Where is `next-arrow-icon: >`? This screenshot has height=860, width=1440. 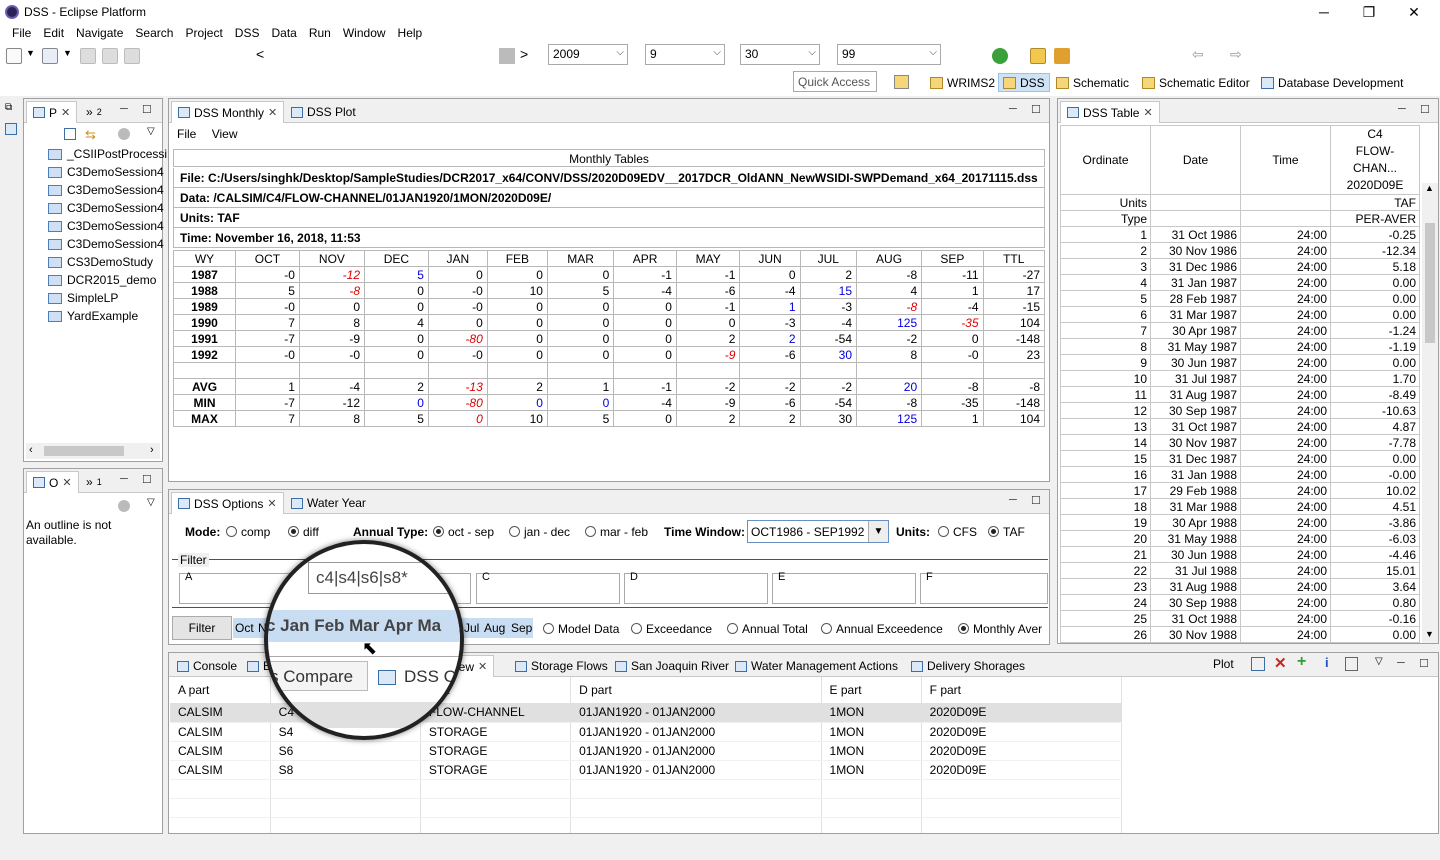 next-arrow-icon: > is located at coordinates (524, 54).